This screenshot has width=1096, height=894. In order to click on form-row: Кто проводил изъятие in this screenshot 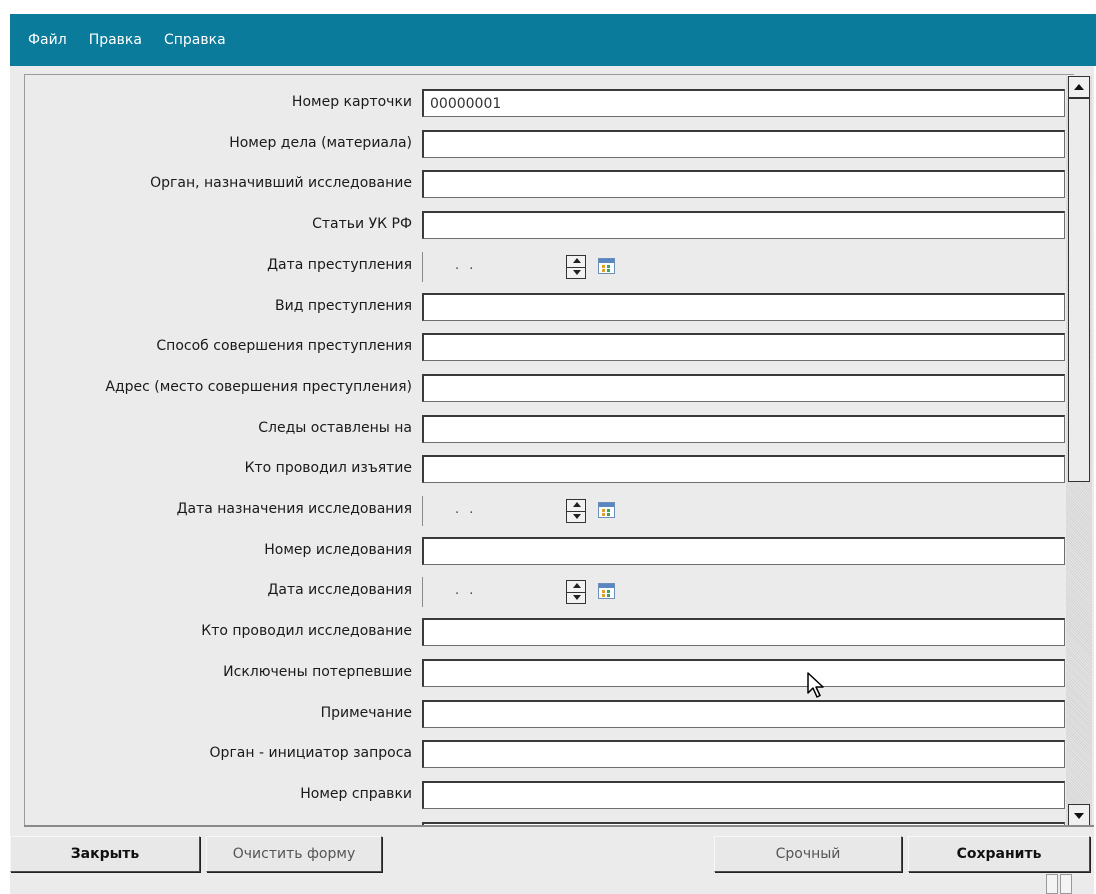, I will do `click(549, 469)`.